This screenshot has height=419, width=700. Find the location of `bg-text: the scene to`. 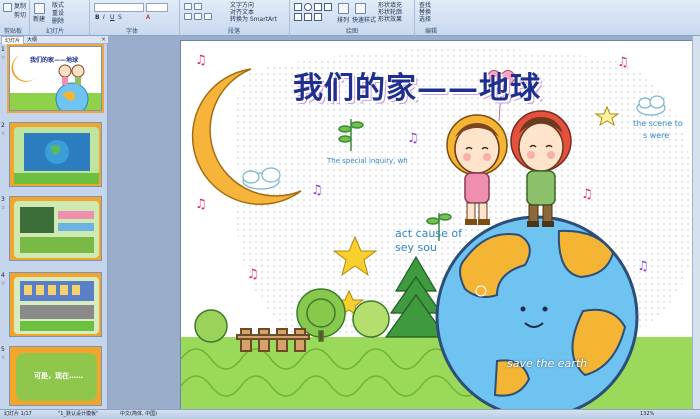

bg-text: the scene to is located at coordinates (658, 123).